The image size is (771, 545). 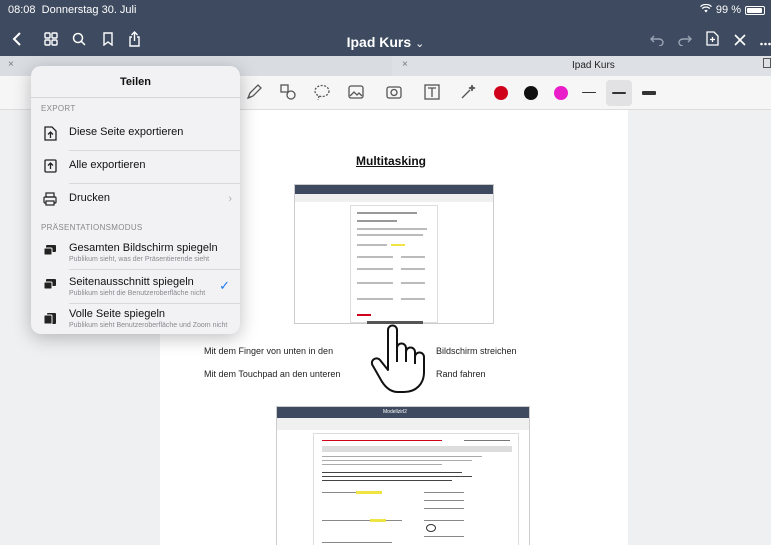 I want to click on print-item: Drucken ›, so click(x=135, y=200).